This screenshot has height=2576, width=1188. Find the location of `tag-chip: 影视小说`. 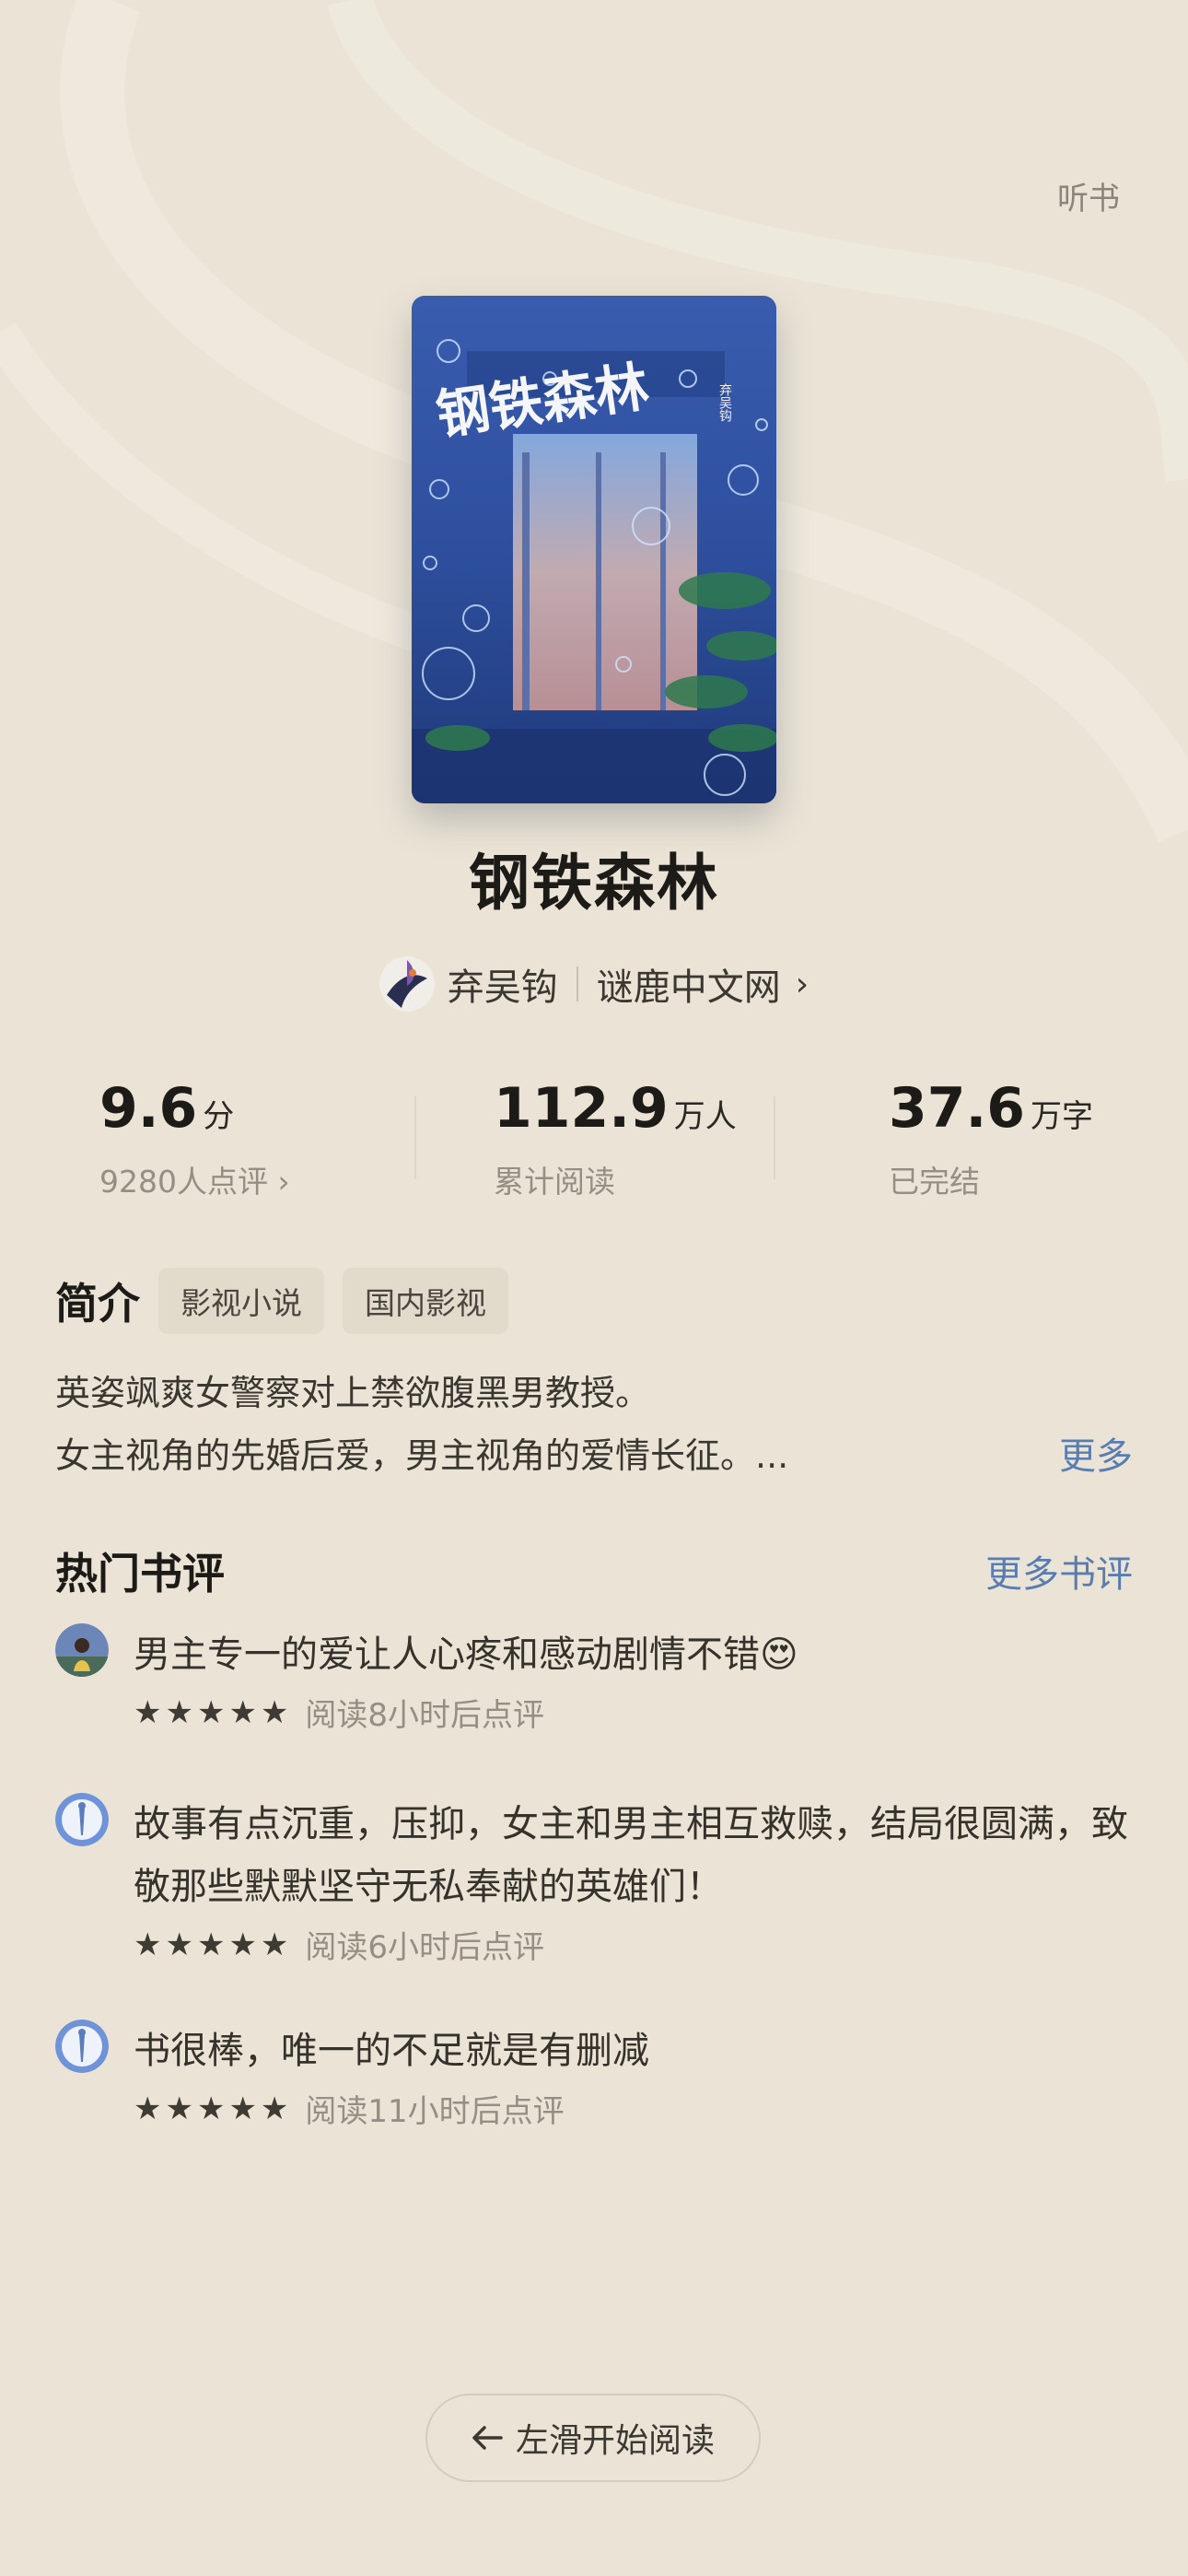

tag-chip: 影视小说 is located at coordinates (241, 1301).